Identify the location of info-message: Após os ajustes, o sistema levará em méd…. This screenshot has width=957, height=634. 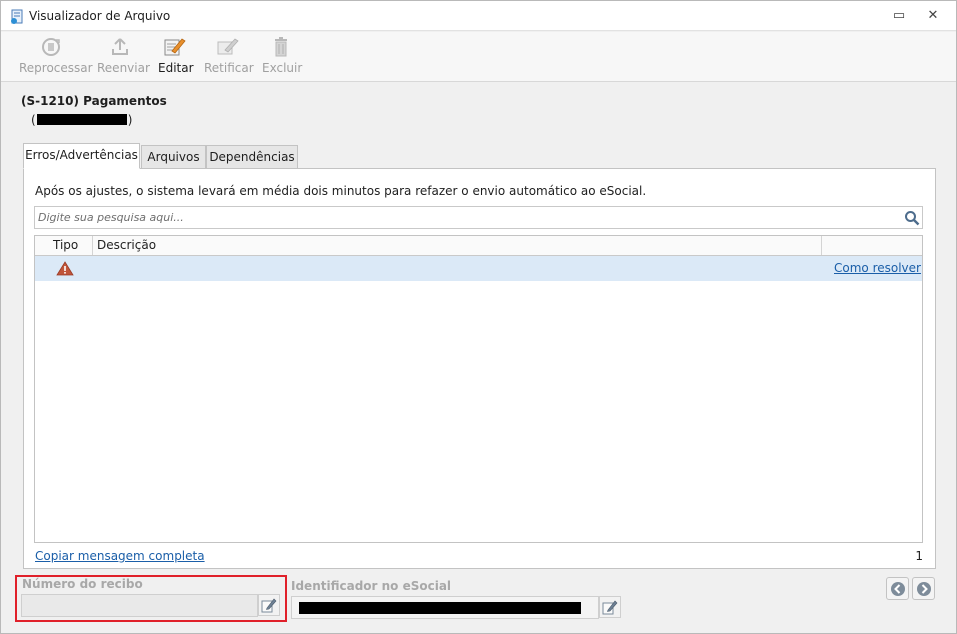
(341, 191).